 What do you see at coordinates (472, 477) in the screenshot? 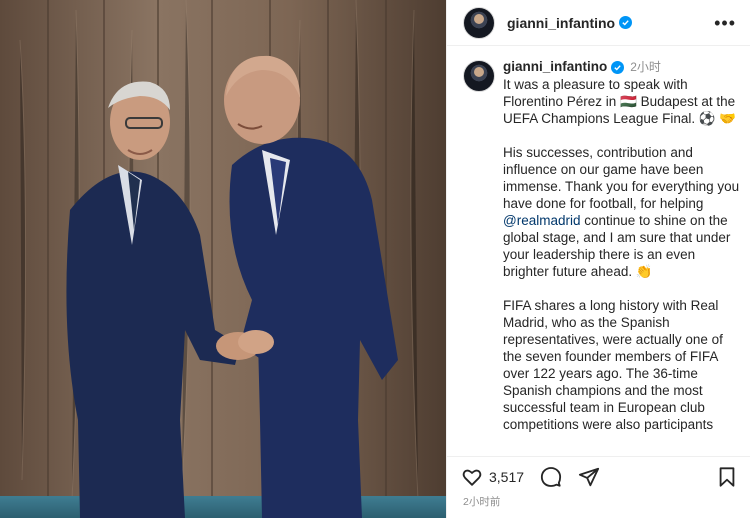
I see `heart-icon` at bounding box center [472, 477].